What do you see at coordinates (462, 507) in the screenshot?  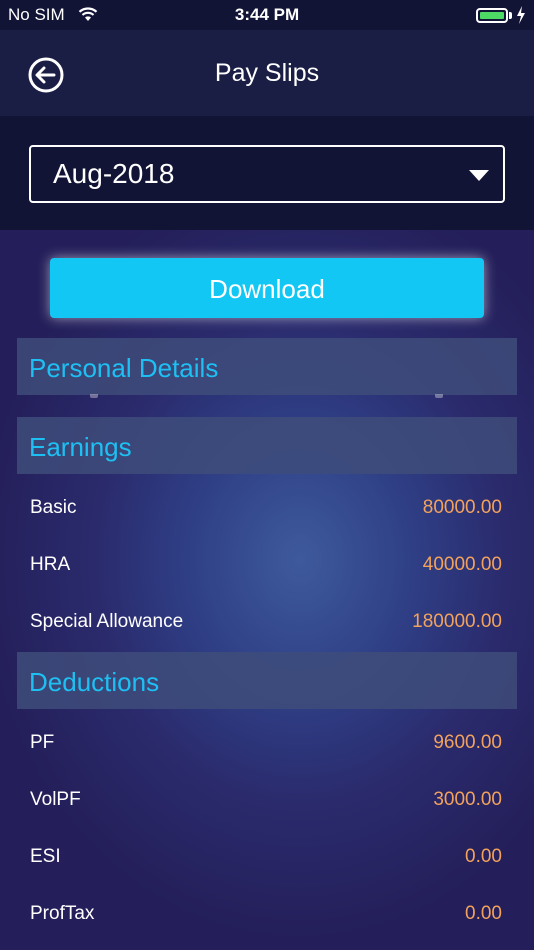 I see `row-value: 80000.00` at bounding box center [462, 507].